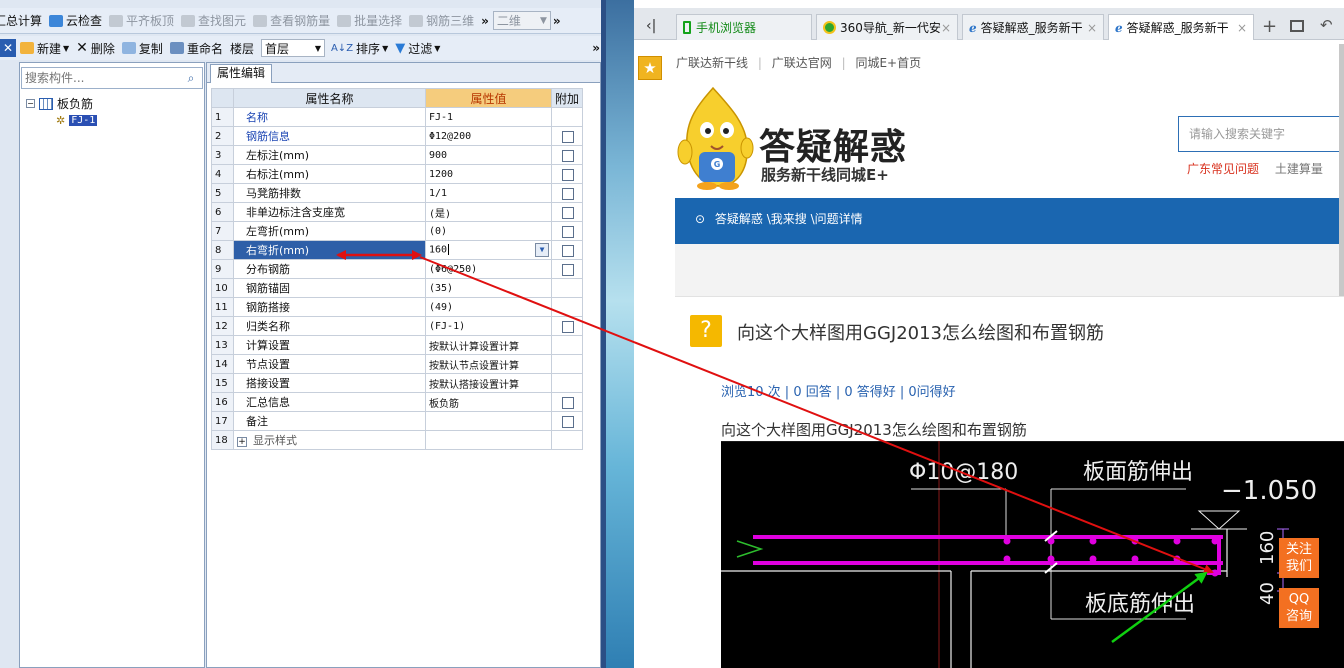 The height and width of the screenshot is (668, 1344). I want to click on floor-select: 首层 ▼, so click(292, 48).